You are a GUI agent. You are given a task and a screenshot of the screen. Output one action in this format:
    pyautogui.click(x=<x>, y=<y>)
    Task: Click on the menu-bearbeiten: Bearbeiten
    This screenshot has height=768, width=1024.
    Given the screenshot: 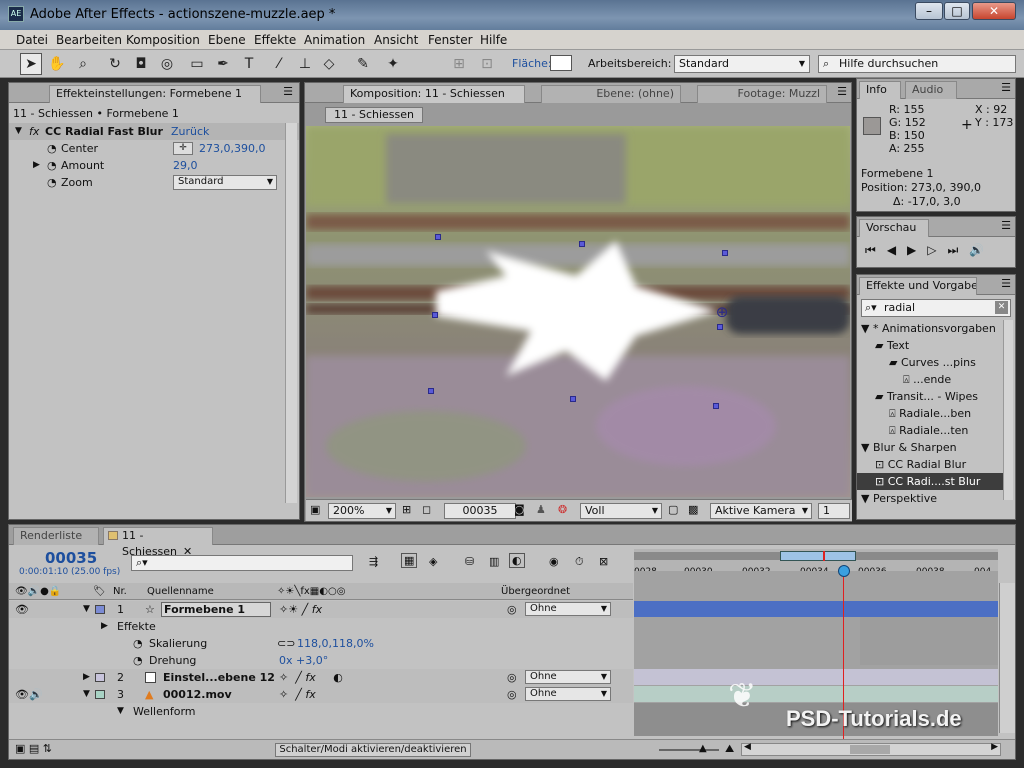 What is the action you would take?
    pyautogui.click(x=89, y=40)
    